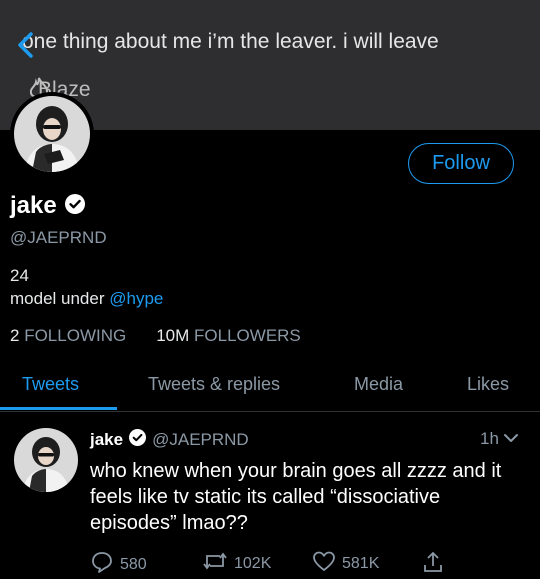 The width and height of the screenshot is (540, 579). What do you see at coordinates (247, 335) in the screenshot?
I see `followers-label: FOLLOWERS` at bounding box center [247, 335].